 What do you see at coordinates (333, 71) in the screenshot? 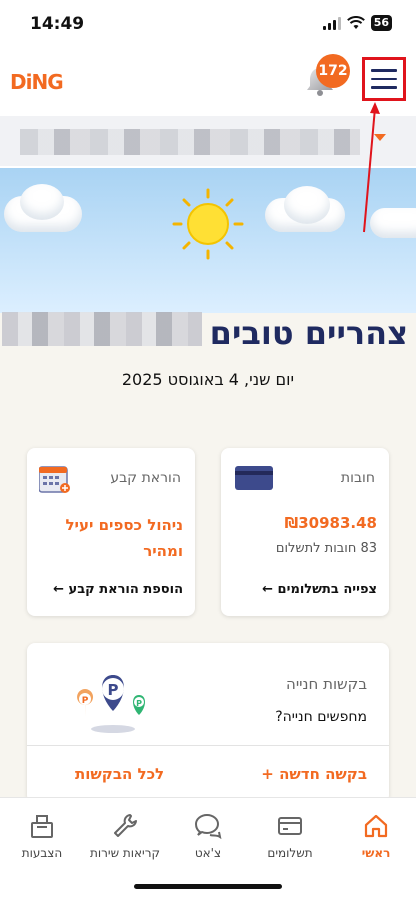
I see `notification-badge: 172` at bounding box center [333, 71].